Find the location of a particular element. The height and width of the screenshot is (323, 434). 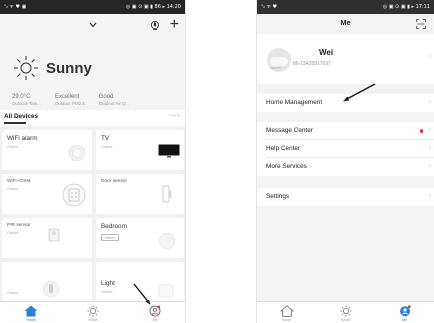

avatar: PHOTO is located at coordinates (279, 60).